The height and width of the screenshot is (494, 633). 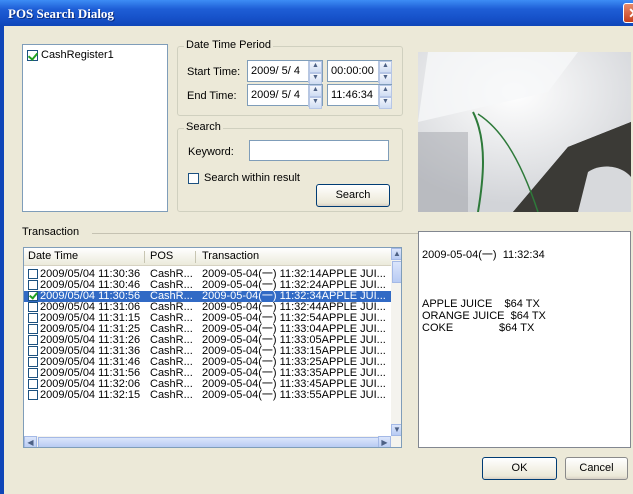 I want to click on column-transaction: Transaction, so click(x=230, y=256).